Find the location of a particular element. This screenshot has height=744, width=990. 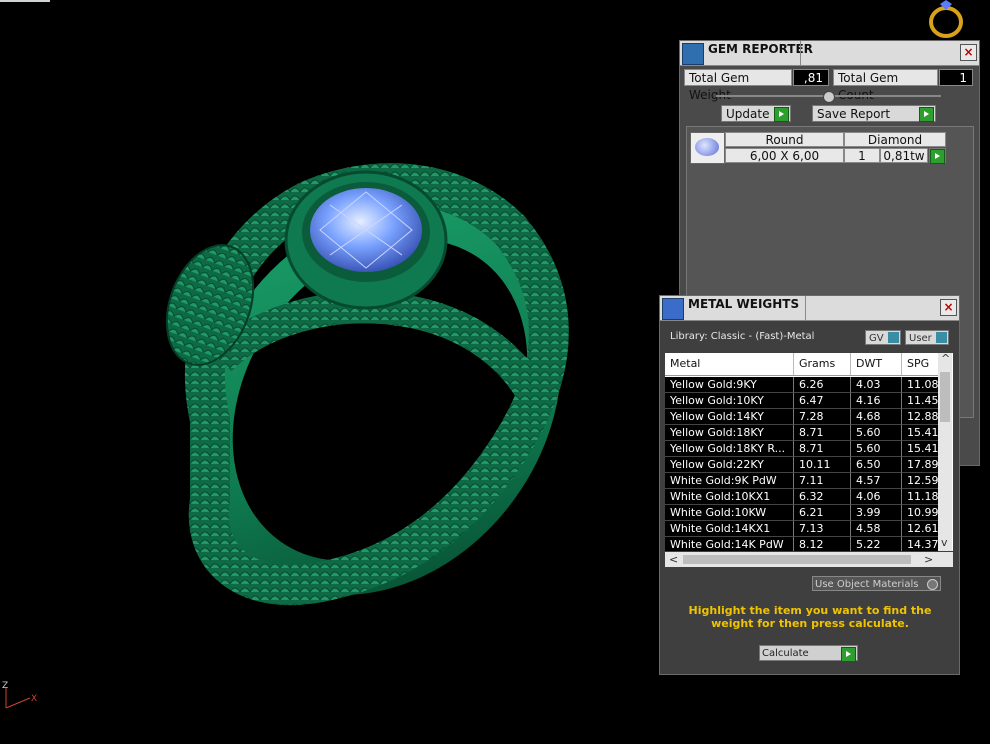

table-cell: 6.50 is located at coordinates (876, 465).